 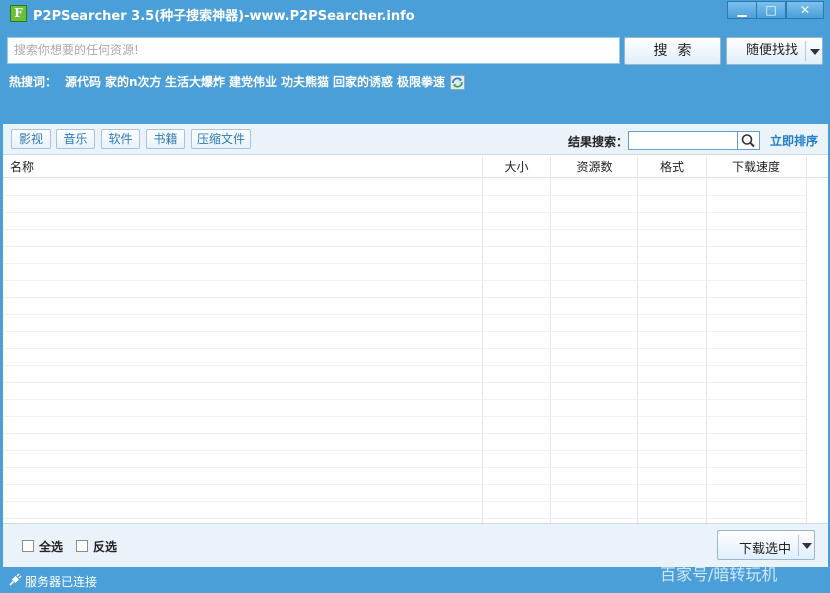 What do you see at coordinates (75, 139) in the screenshot?
I see `category-tab-music: 音乐` at bounding box center [75, 139].